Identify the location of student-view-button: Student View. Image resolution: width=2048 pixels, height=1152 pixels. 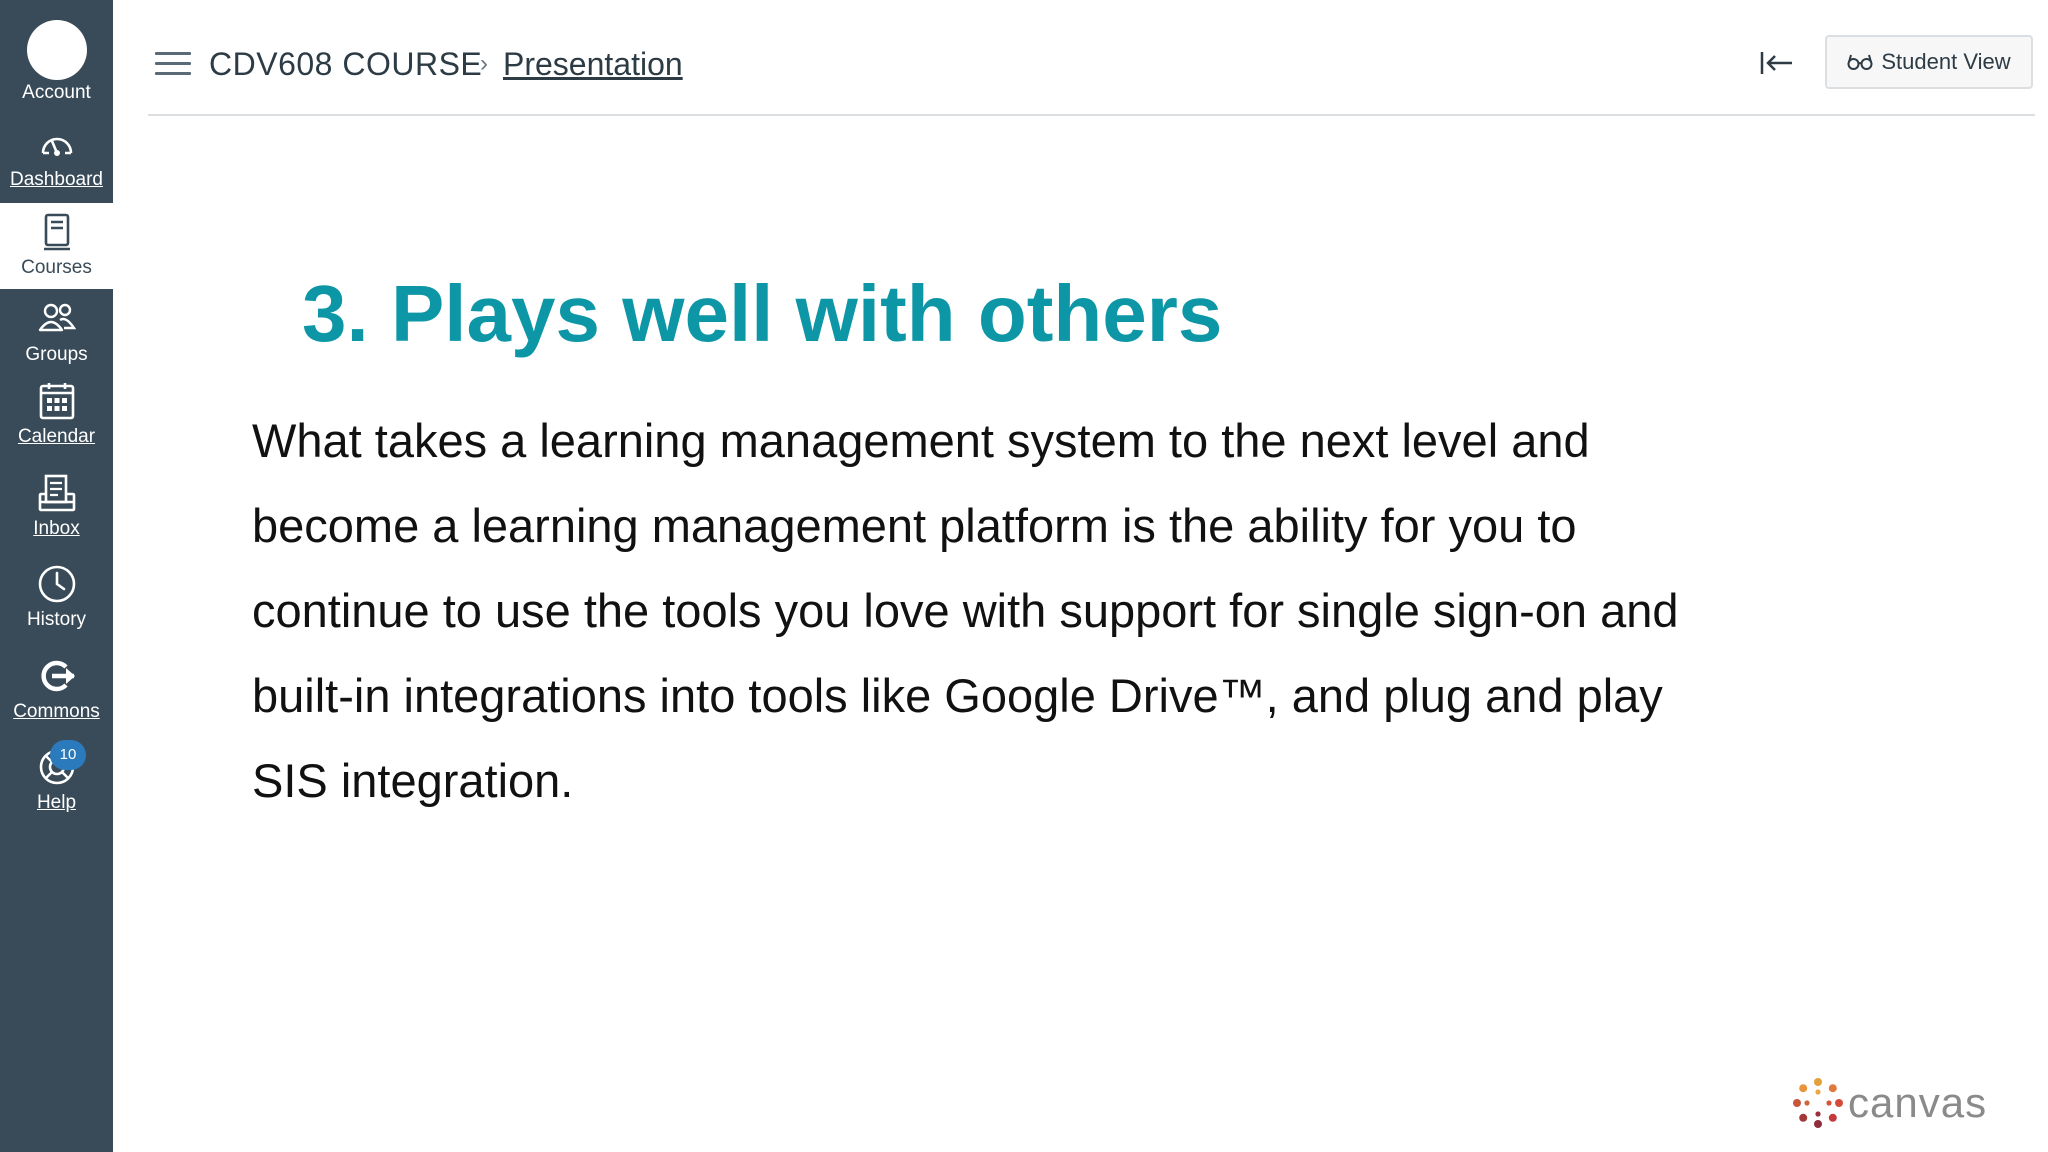
(1929, 62).